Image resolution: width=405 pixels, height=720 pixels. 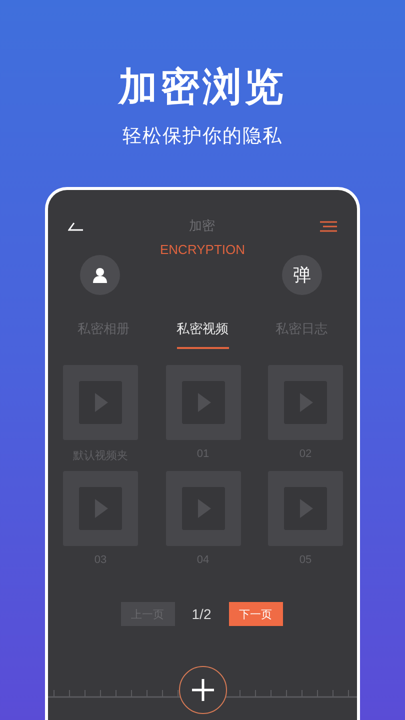 What do you see at coordinates (76, 226) in the screenshot?
I see `back-icon` at bounding box center [76, 226].